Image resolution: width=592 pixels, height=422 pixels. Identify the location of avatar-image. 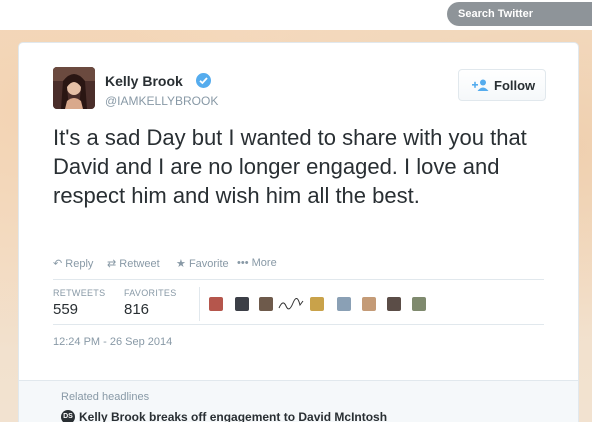
(74, 88).